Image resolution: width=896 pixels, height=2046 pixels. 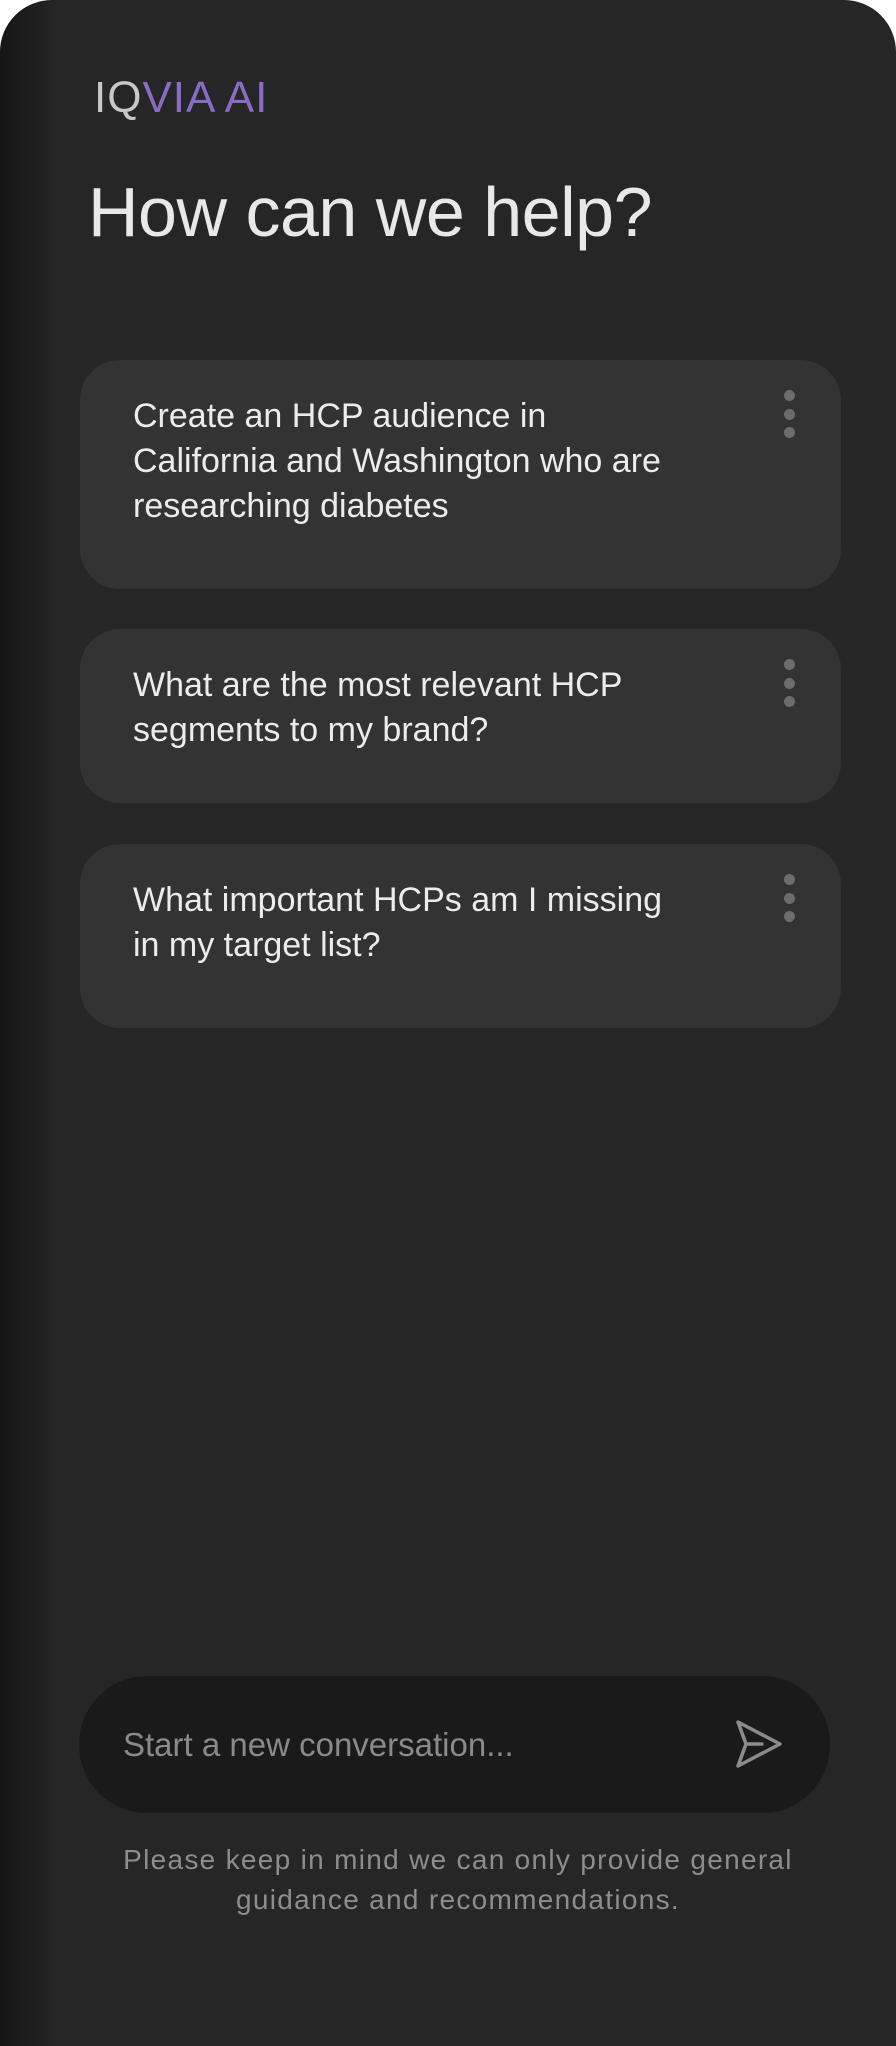 What do you see at coordinates (403, 1745) in the screenshot?
I see `message-input` at bounding box center [403, 1745].